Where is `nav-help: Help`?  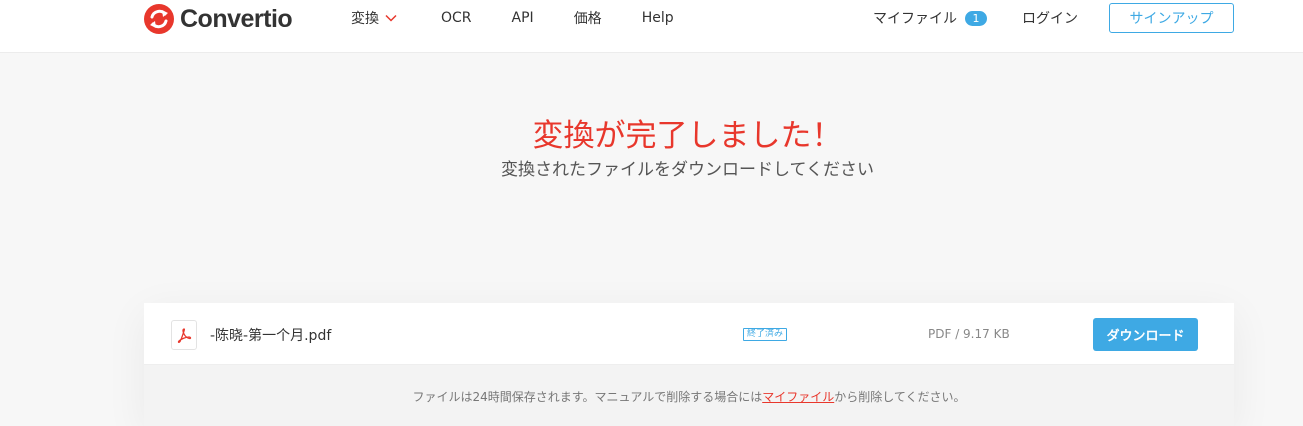 nav-help: Help is located at coordinates (658, 18).